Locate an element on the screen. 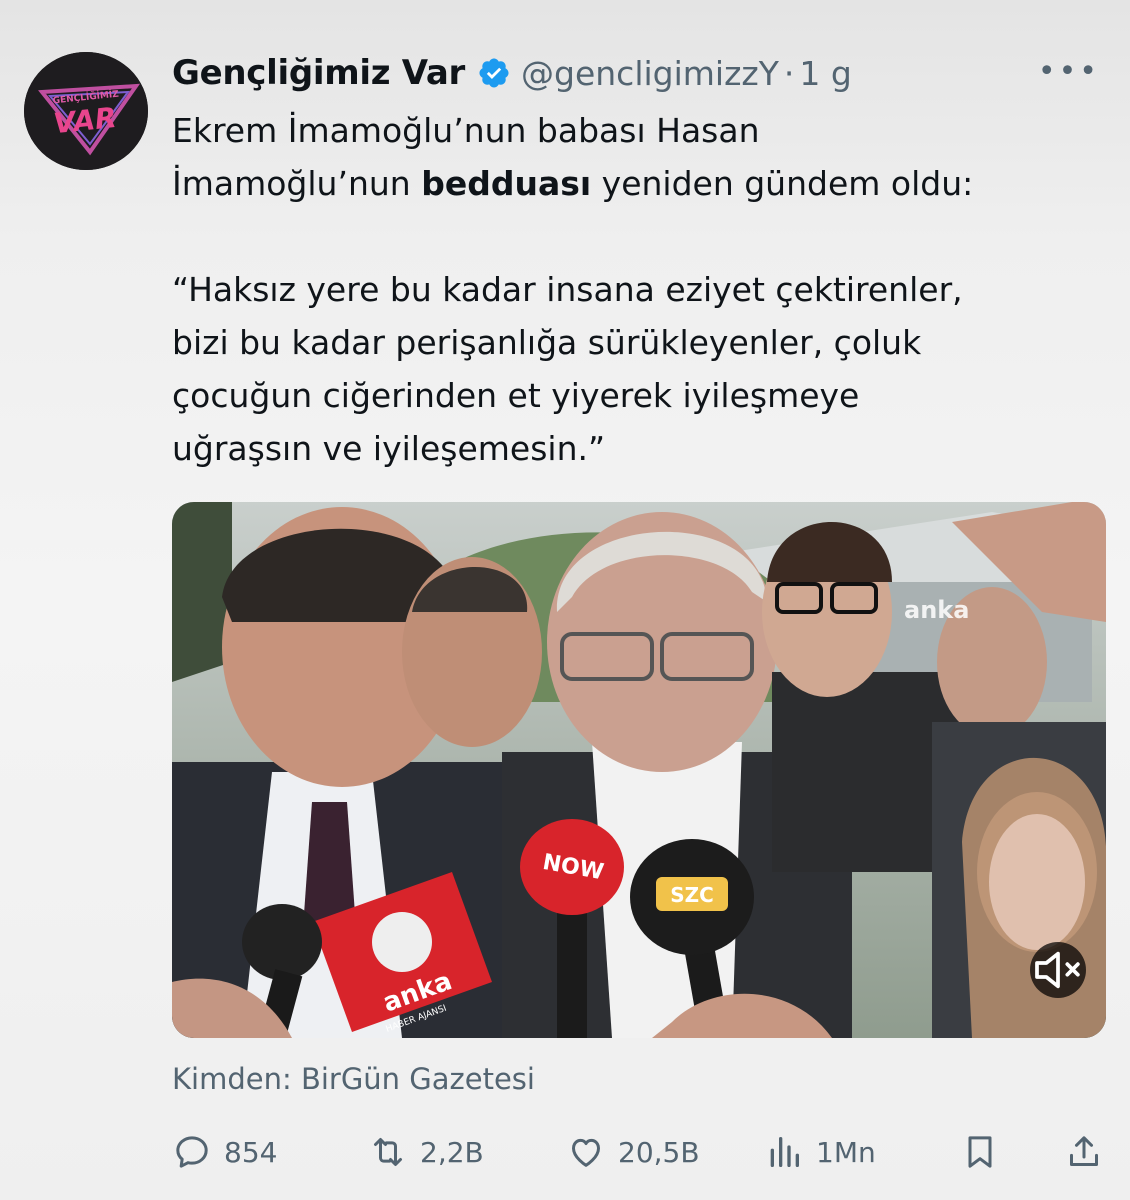 This screenshot has width=1130, height=1200. share-button is located at coordinates (1090, 1152).